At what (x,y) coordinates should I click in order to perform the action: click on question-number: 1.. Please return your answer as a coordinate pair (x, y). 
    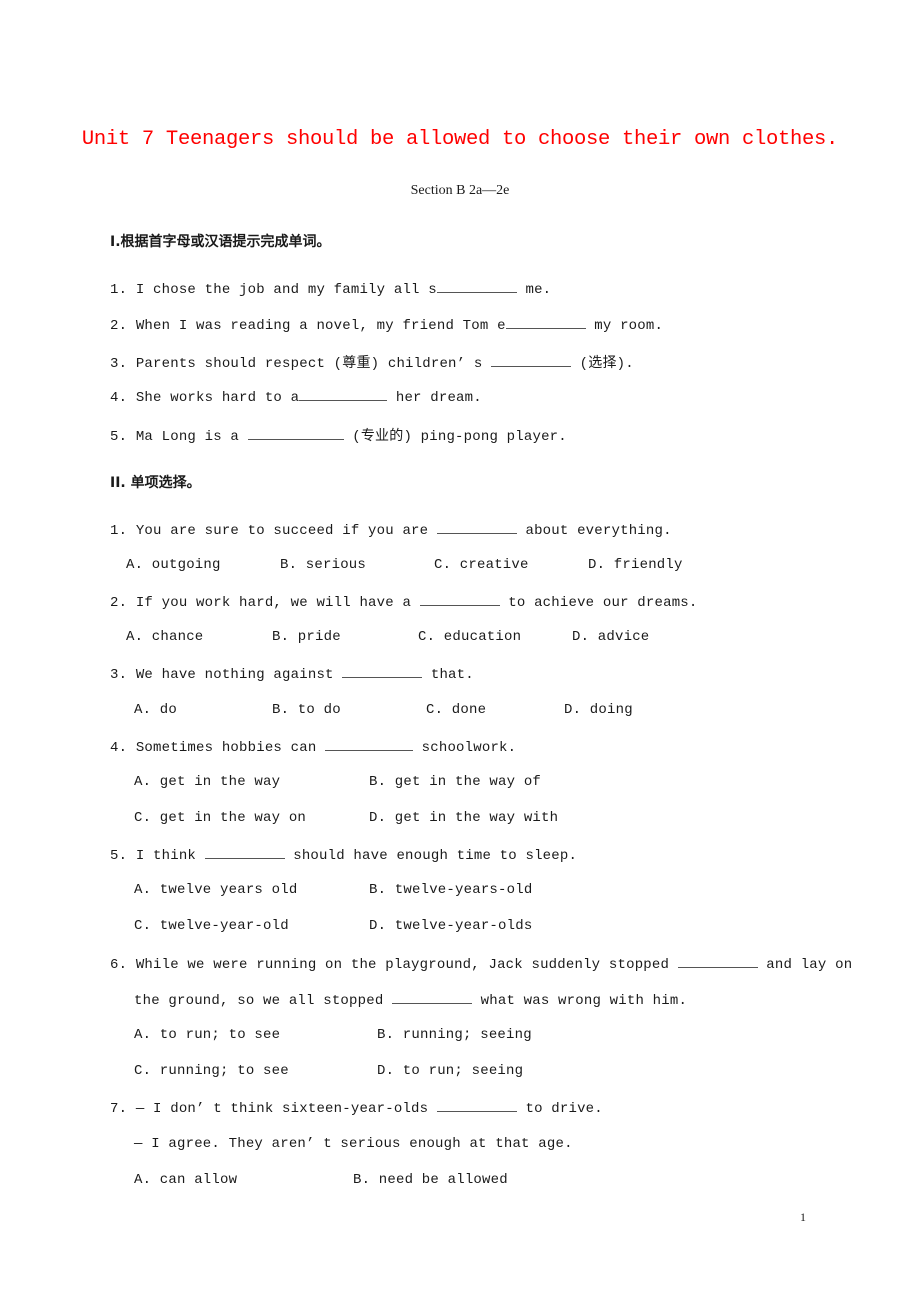
    Looking at the image, I should click on (119, 531).